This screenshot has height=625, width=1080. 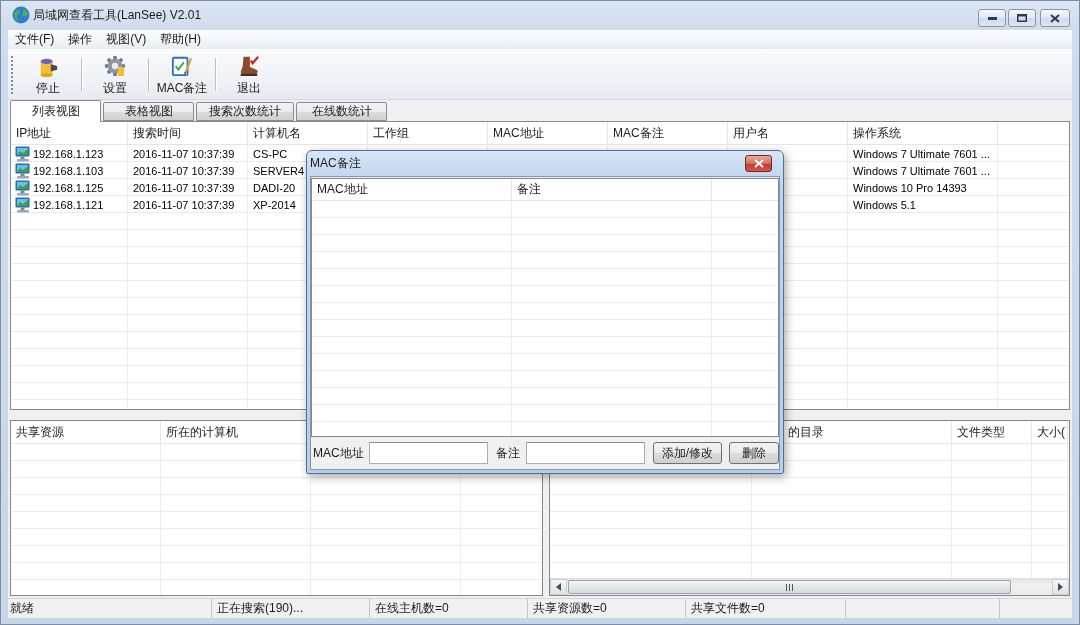 I want to click on table-cell: 192.168.1.103, so click(x=68, y=170).